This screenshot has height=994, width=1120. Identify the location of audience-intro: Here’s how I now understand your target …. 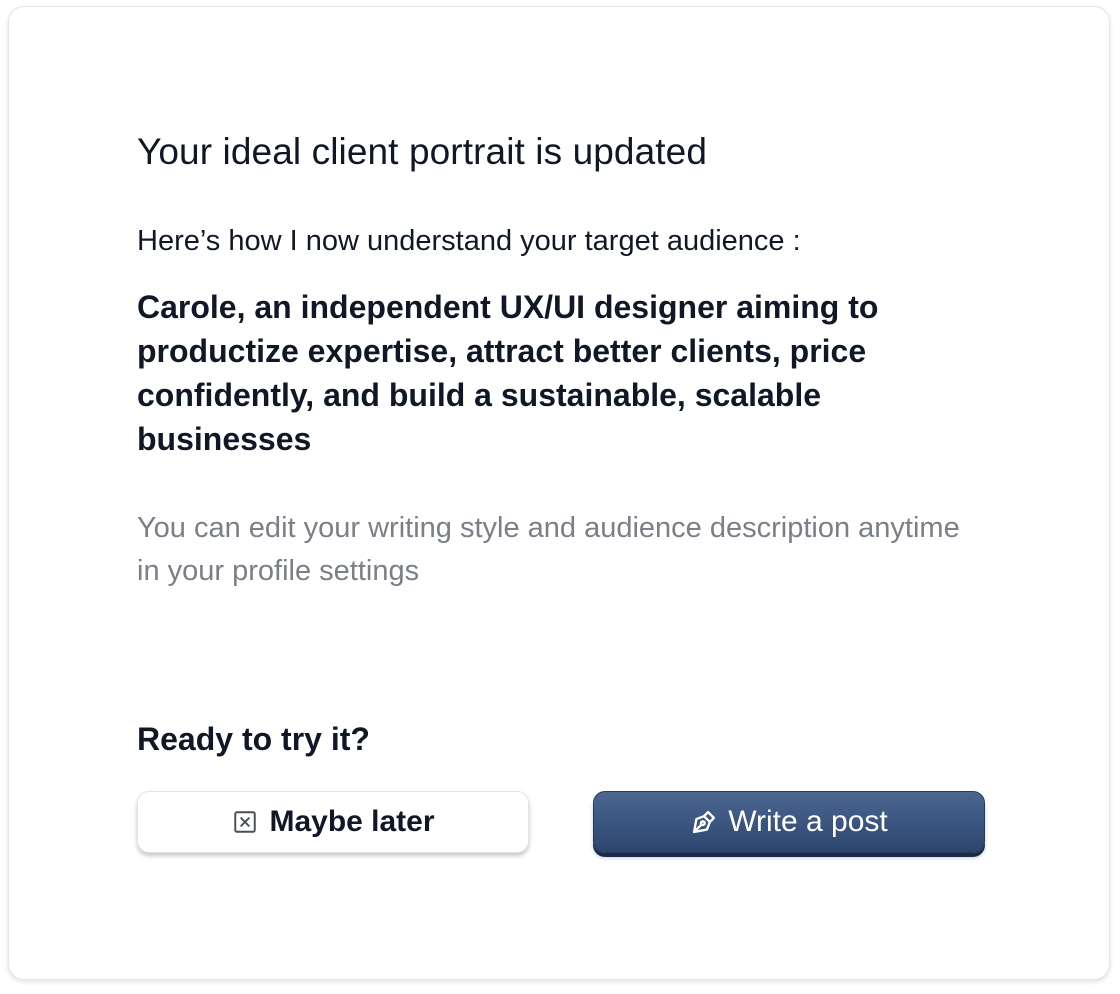
(469, 241).